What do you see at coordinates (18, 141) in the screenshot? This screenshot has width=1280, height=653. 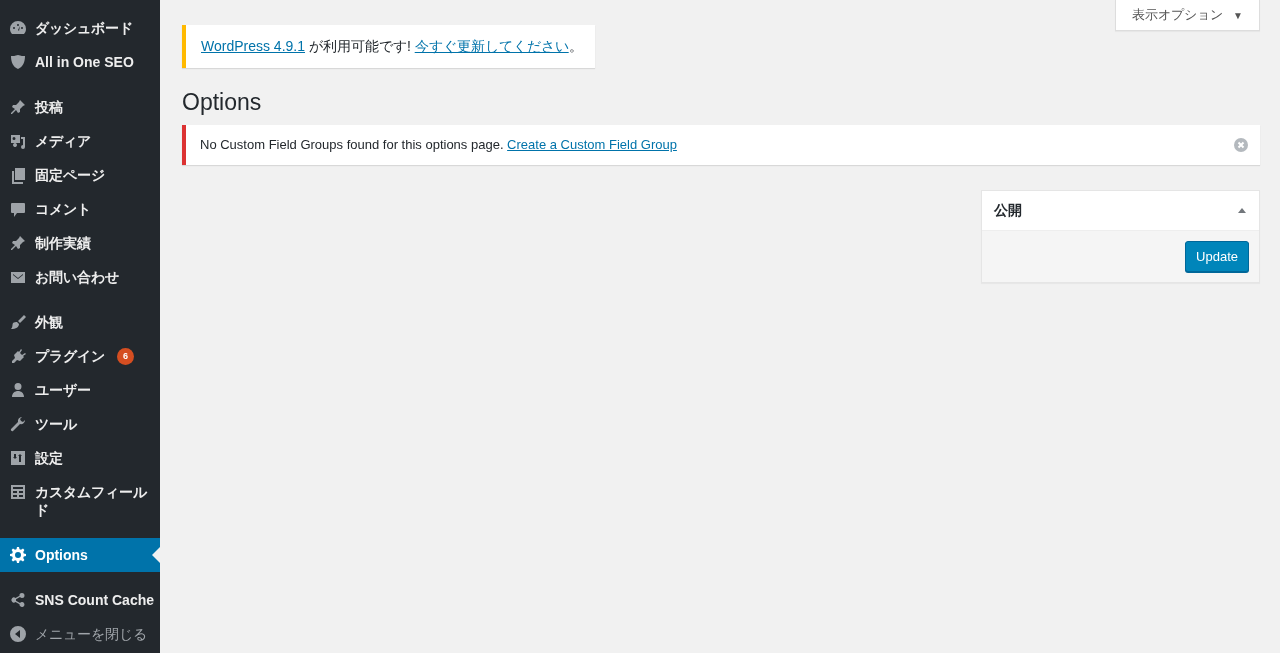 I see `media-icon` at bounding box center [18, 141].